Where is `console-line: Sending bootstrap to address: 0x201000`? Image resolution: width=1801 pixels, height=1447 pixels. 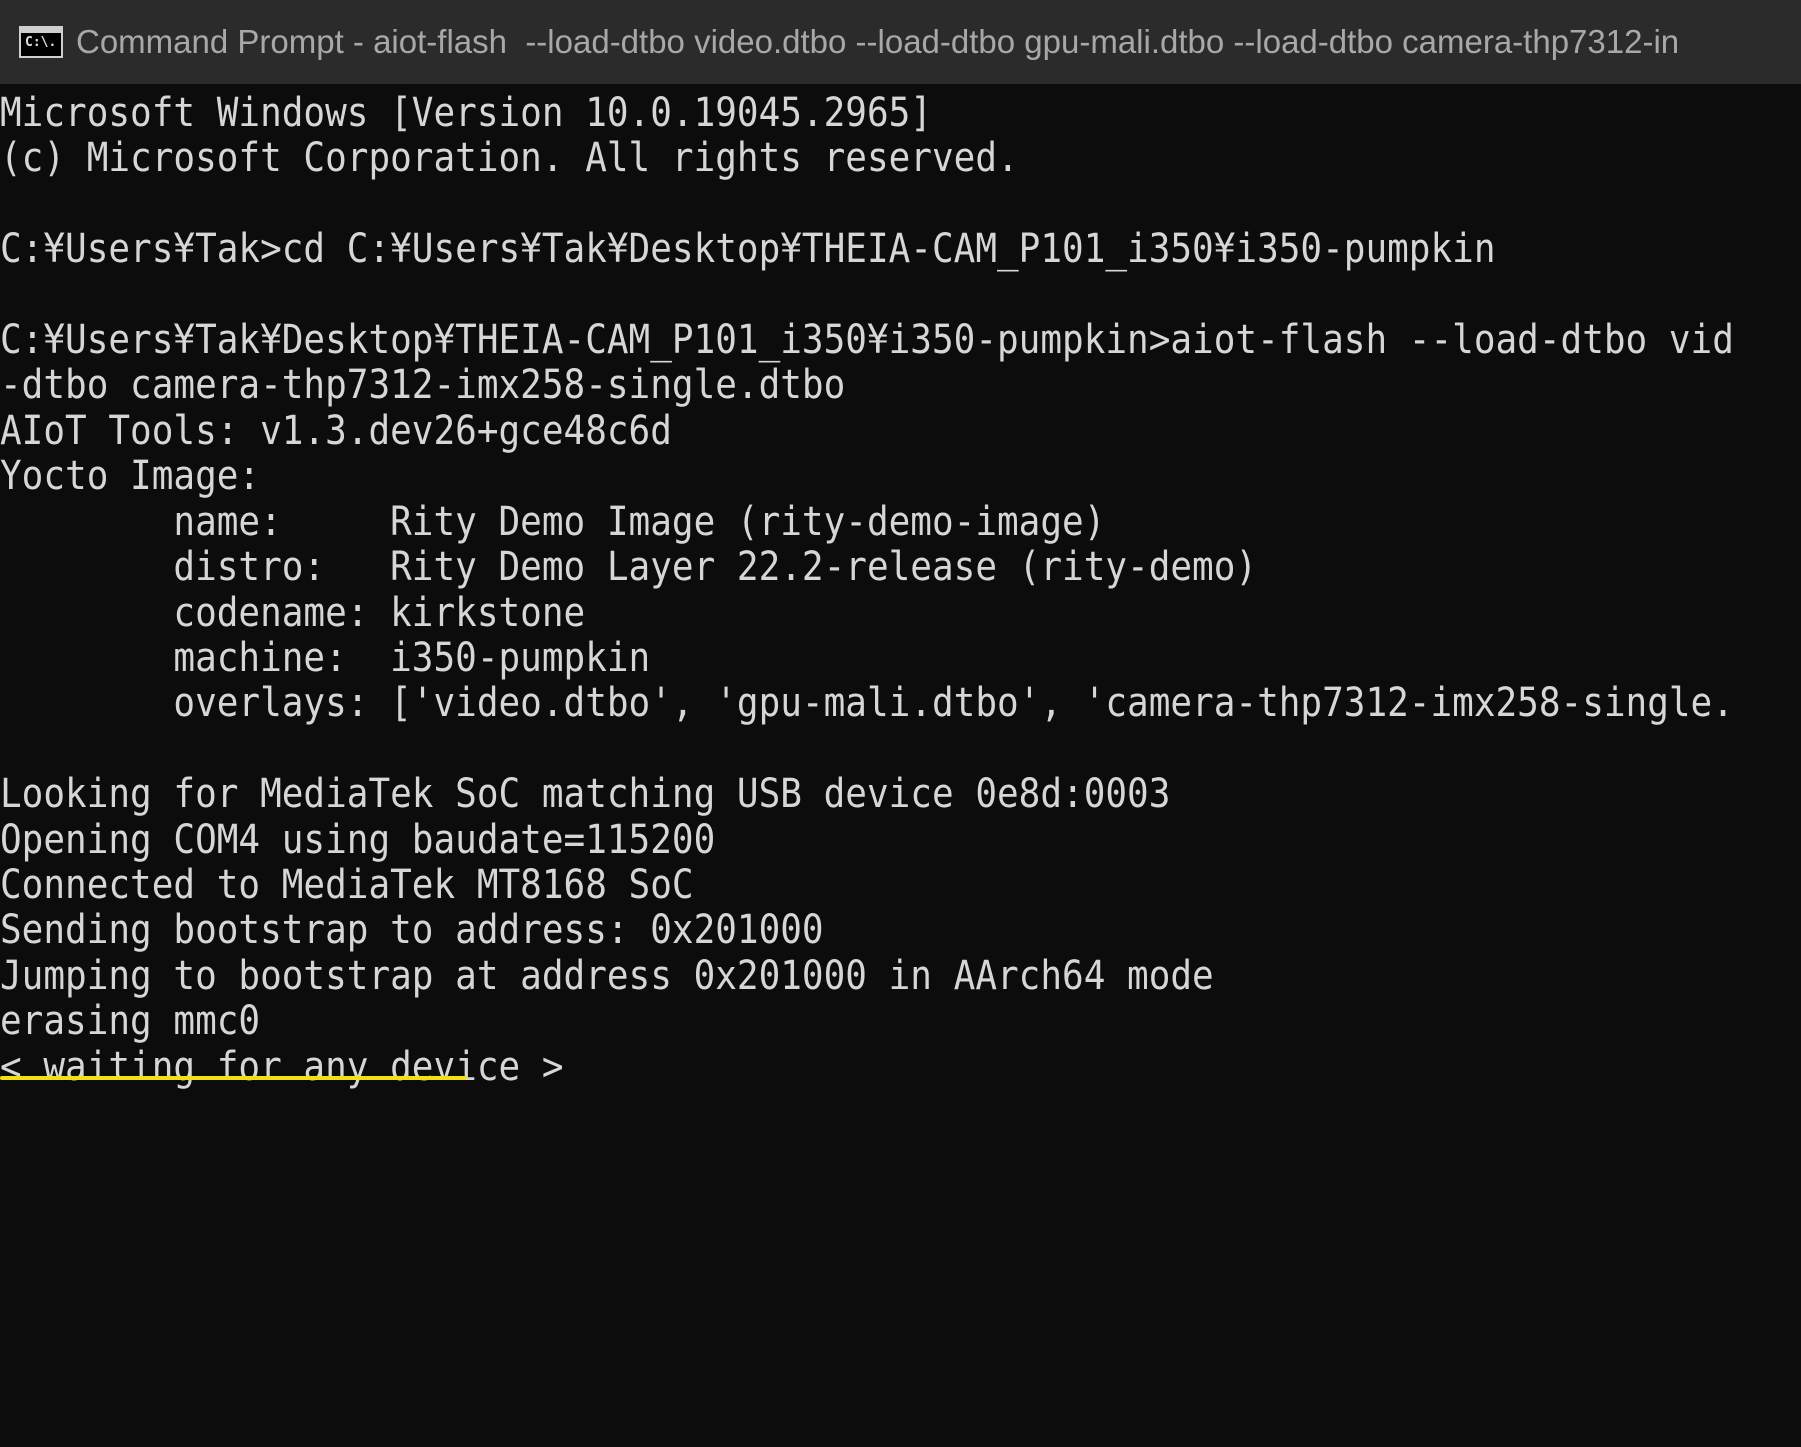 console-line: Sending bootstrap to address: 0x201000 is located at coordinates (412, 930).